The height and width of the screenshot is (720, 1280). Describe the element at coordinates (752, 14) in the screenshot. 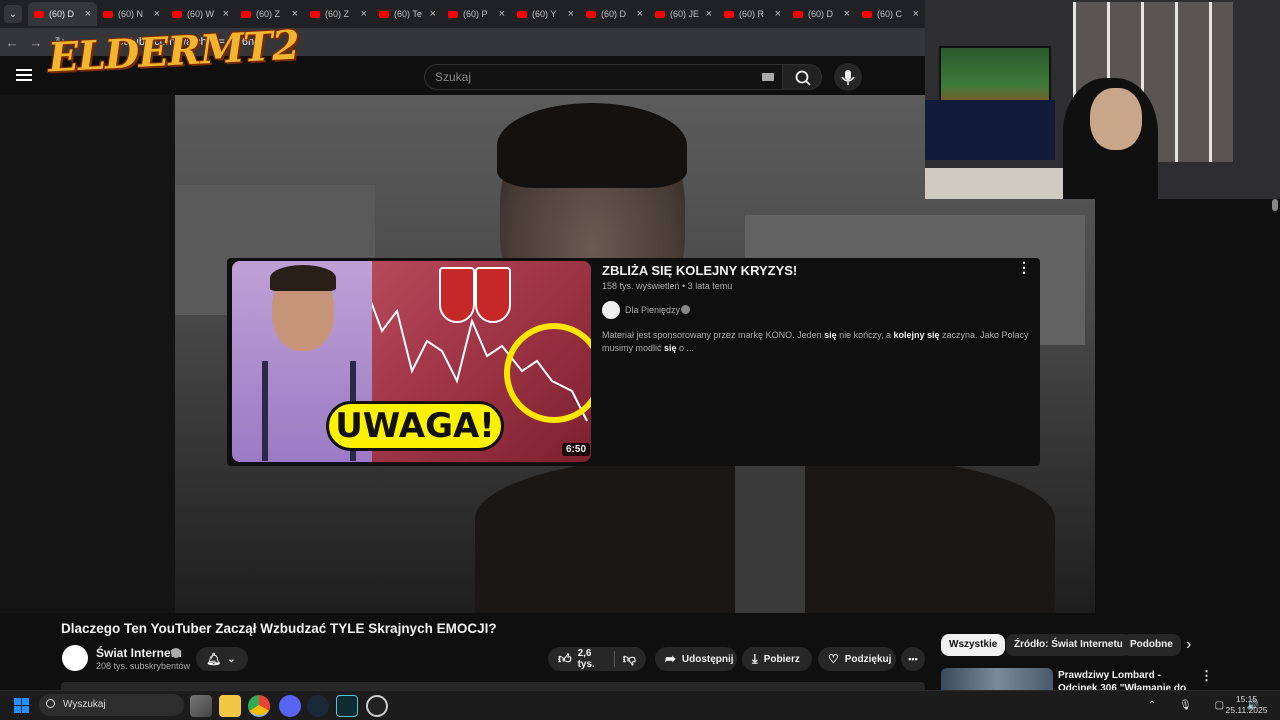

I see `browser-tab: (60) R ×` at that location.